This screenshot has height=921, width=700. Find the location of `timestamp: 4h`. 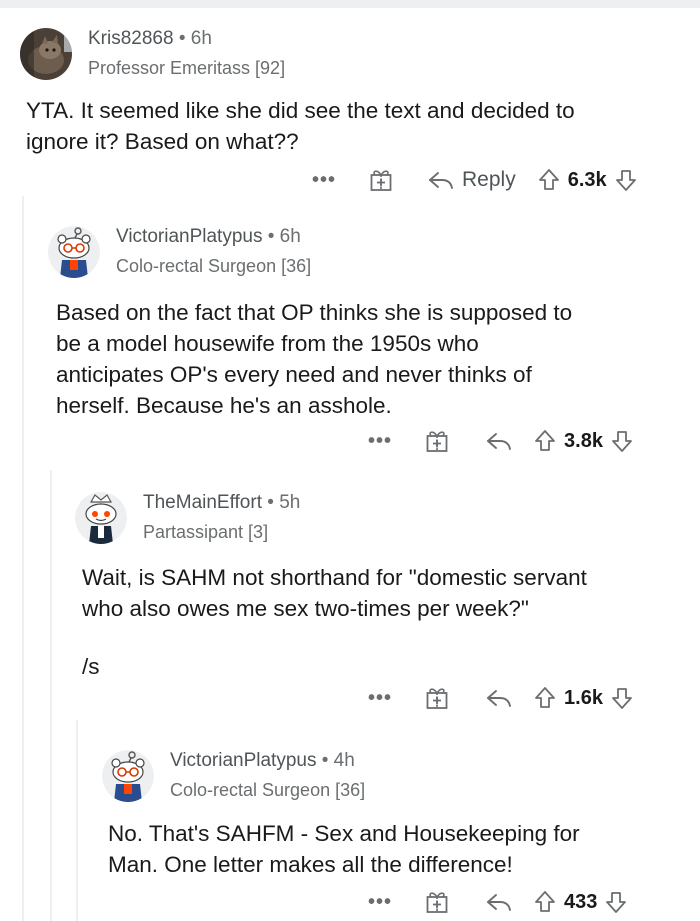

timestamp: 4h is located at coordinates (344, 760).